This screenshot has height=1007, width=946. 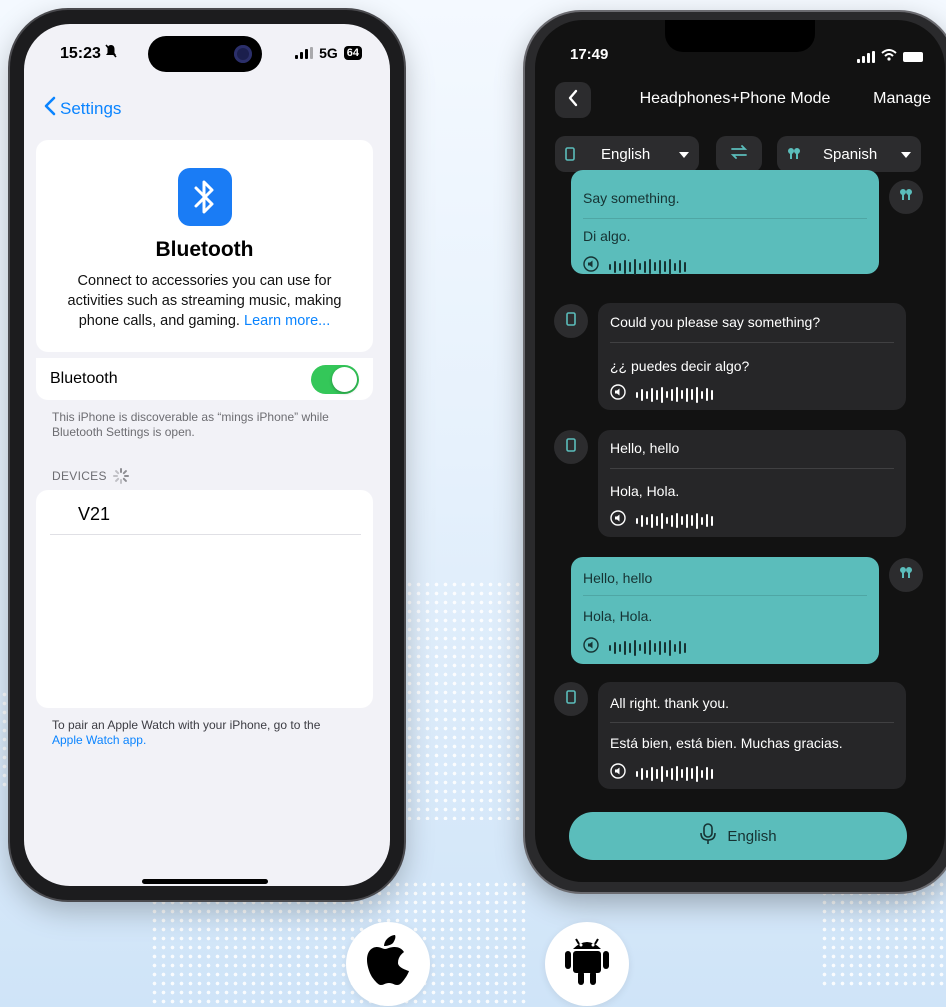 I want to click on bluetooth-icon, so click(x=205, y=197).